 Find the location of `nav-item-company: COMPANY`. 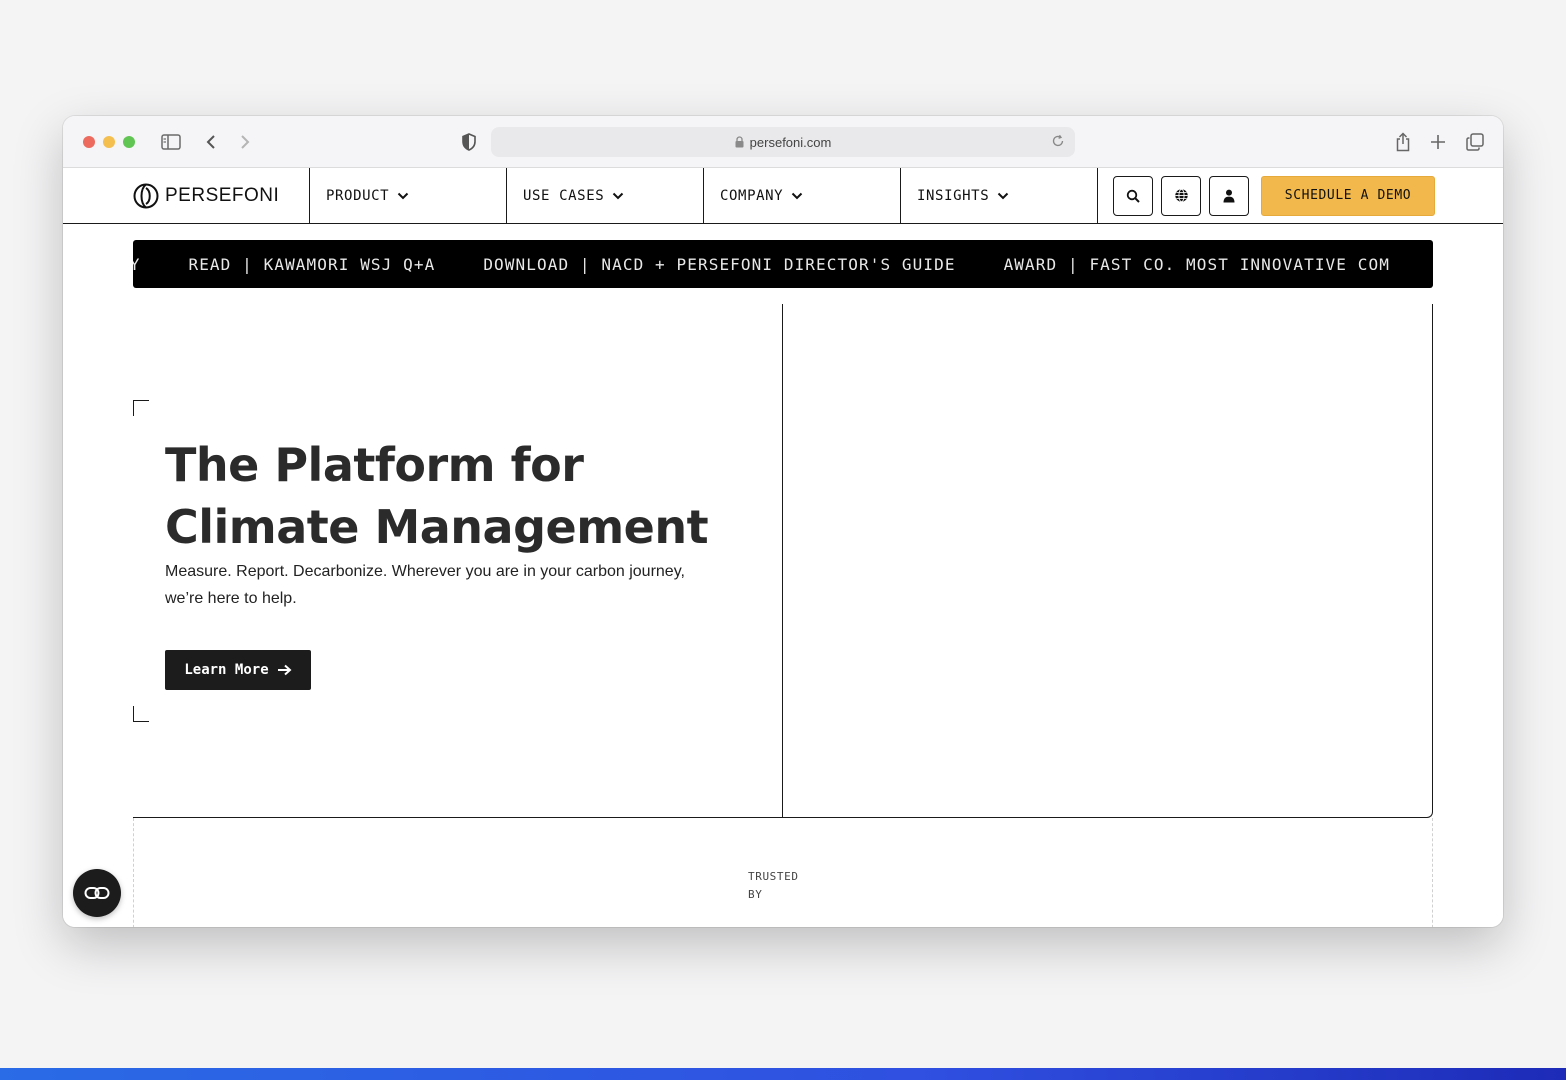

nav-item-company: COMPANY is located at coordinates (802, 195).